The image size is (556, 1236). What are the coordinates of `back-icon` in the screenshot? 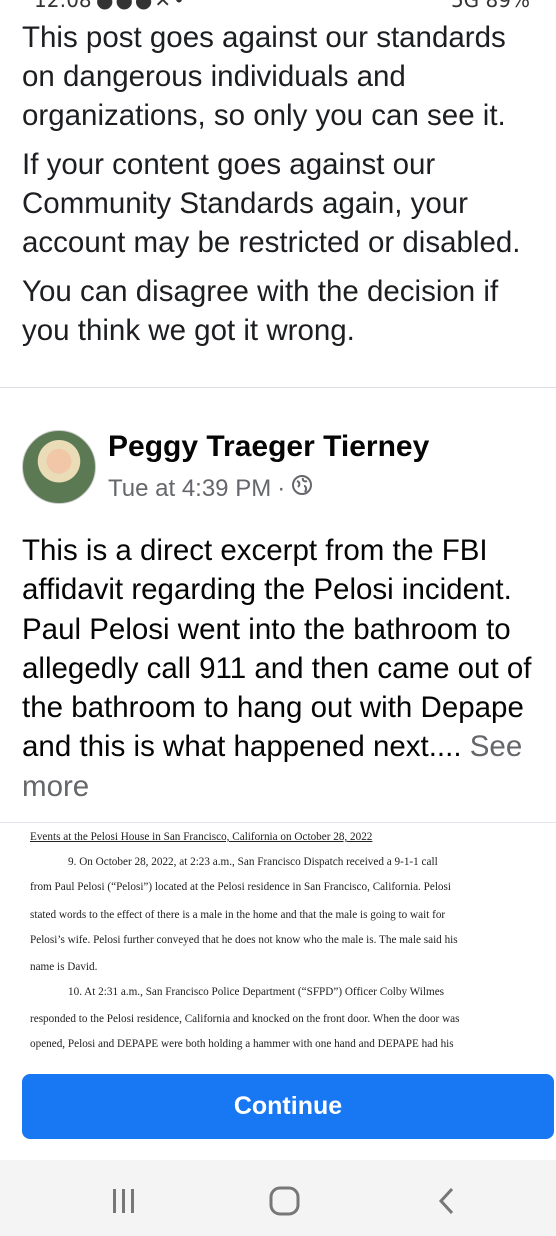 It's located at (447, 1203).